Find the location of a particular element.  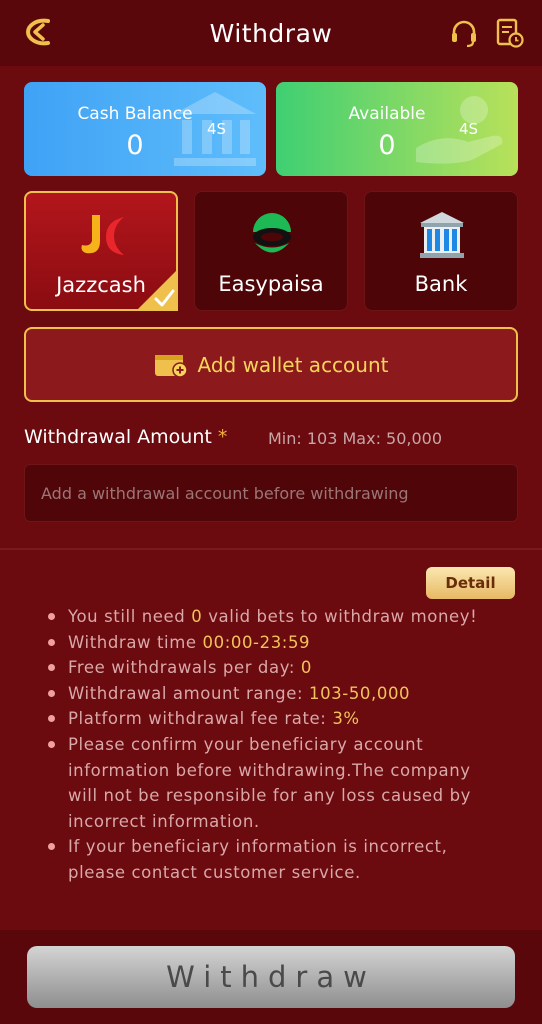

wallet-add-icon is located at coordinates (171, 366).